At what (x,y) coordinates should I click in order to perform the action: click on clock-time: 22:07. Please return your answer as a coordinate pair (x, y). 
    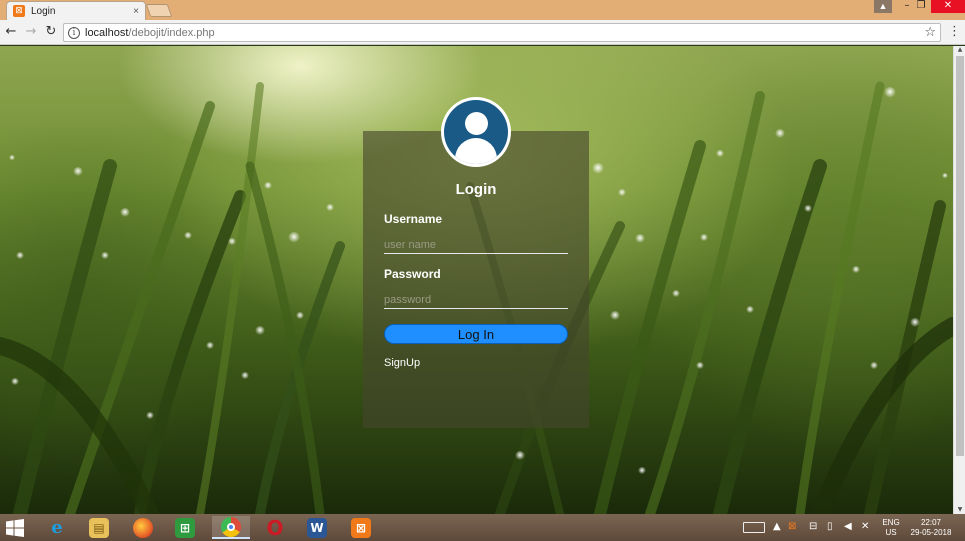
    Looking at the image, I should click on (931, 522).